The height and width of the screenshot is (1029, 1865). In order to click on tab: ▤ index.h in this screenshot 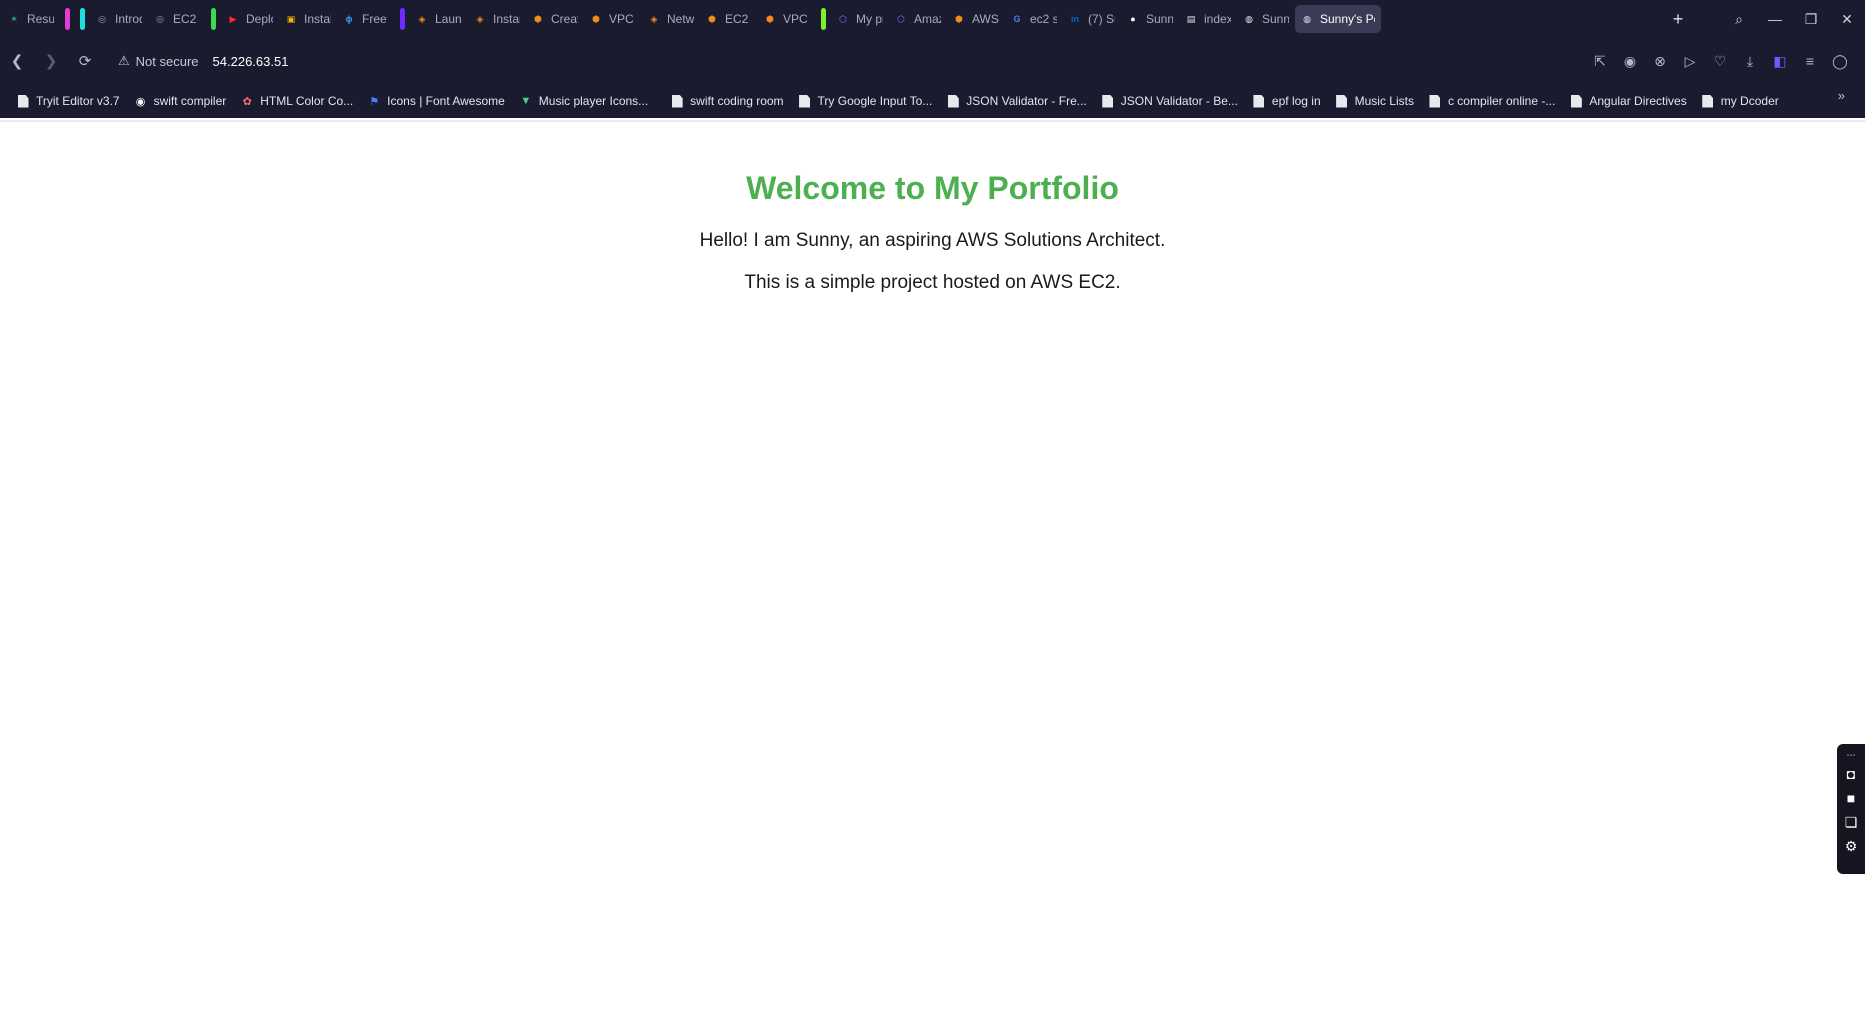, I will do `click(1208, 19)`.